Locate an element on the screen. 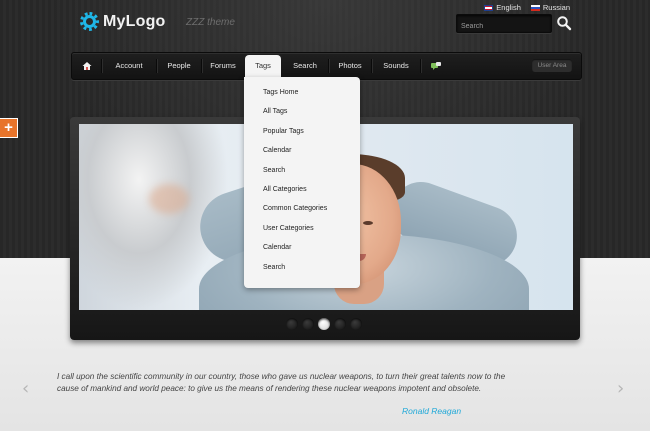 The height and width of the screenshot is (431, 650). home-icon is located at coordinates (87, 66).